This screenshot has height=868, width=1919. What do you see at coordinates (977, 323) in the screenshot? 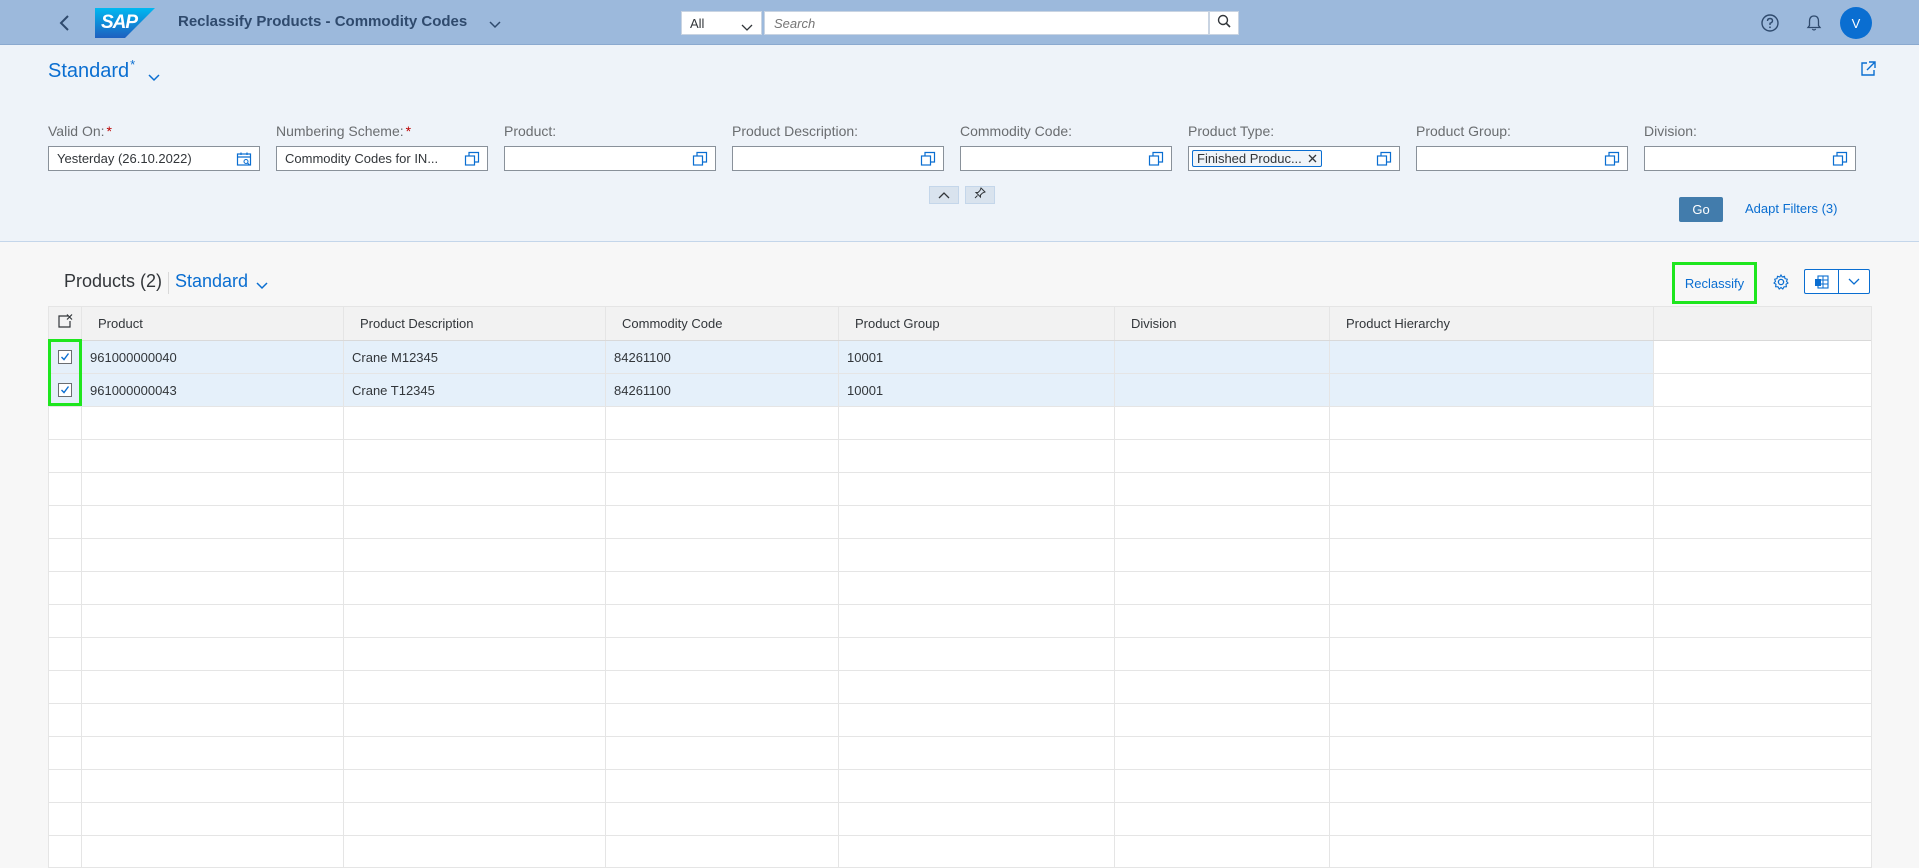
I see `column-header-product-group: Product Group` at bounding box center [977, 323].